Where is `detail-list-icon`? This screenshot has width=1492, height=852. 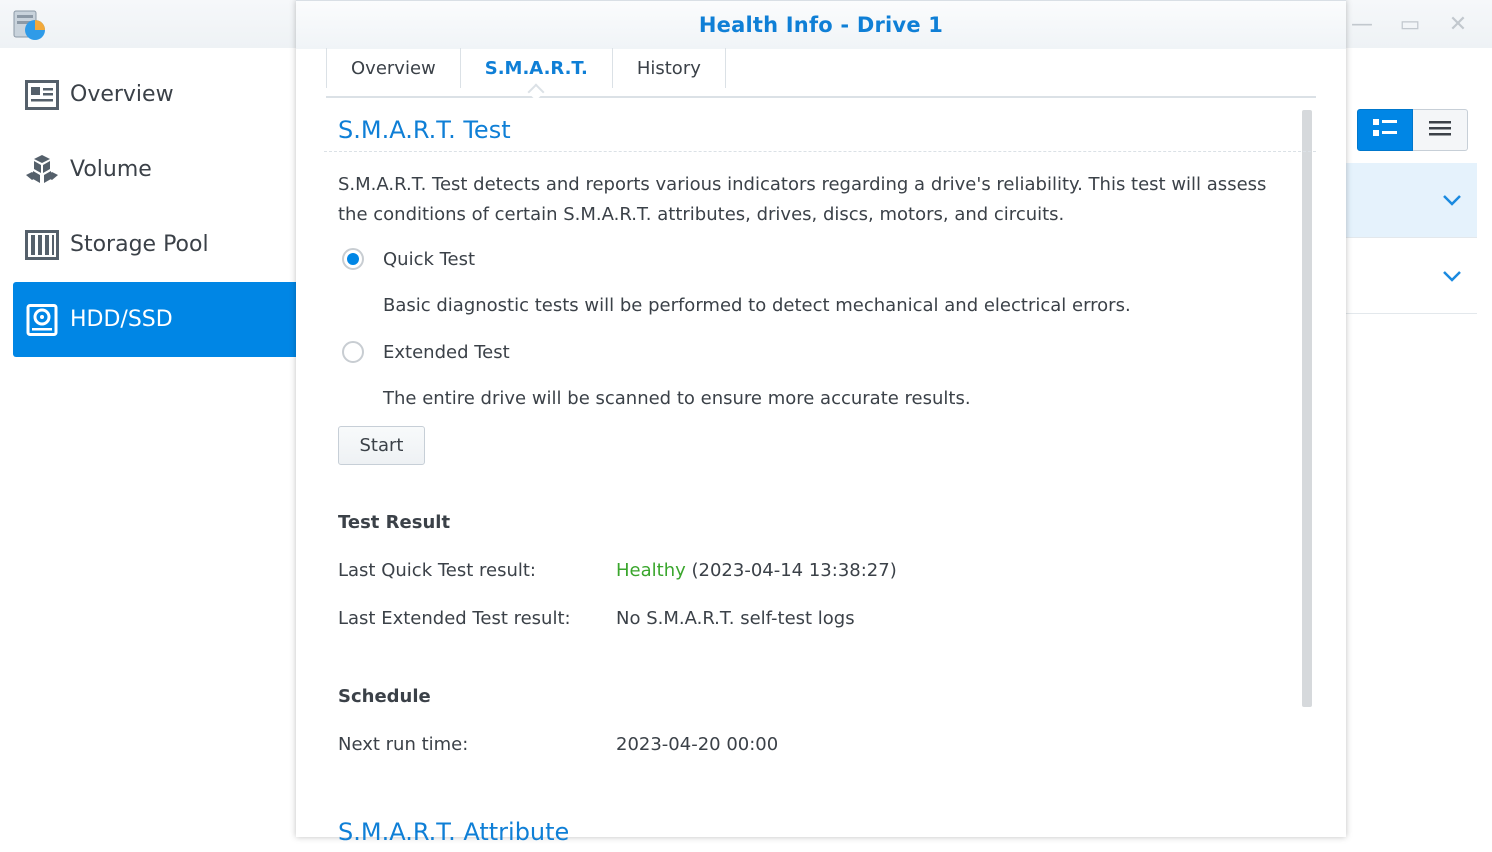
detail-list-icon is located at coordinates (1385, 130).